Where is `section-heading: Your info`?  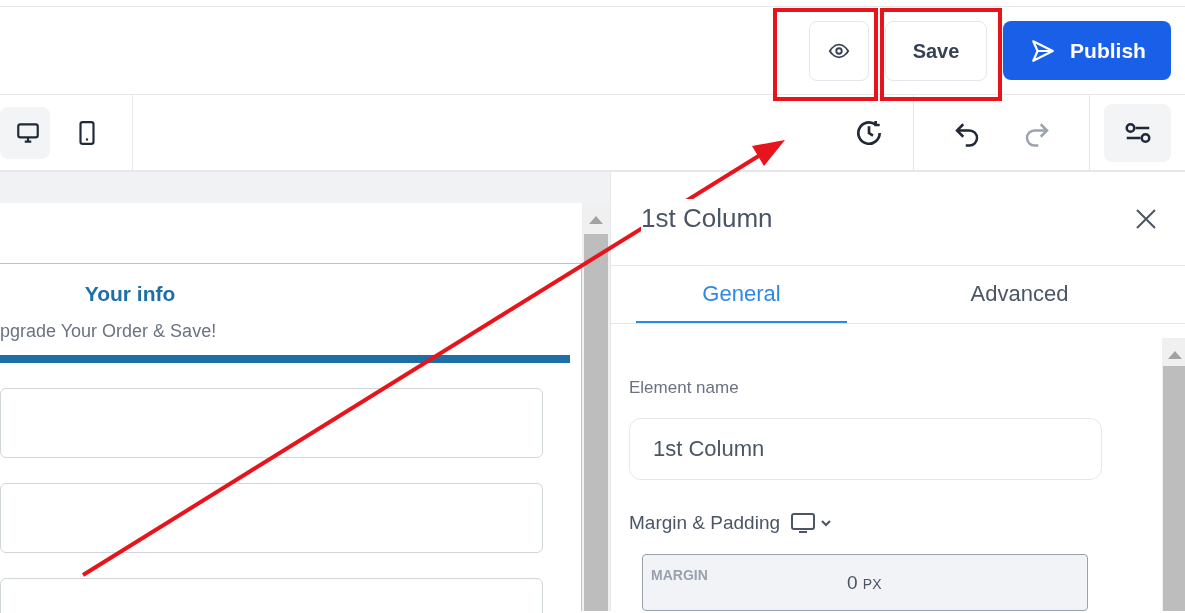 section-heading: Your info is located at coordinates (130, 294).